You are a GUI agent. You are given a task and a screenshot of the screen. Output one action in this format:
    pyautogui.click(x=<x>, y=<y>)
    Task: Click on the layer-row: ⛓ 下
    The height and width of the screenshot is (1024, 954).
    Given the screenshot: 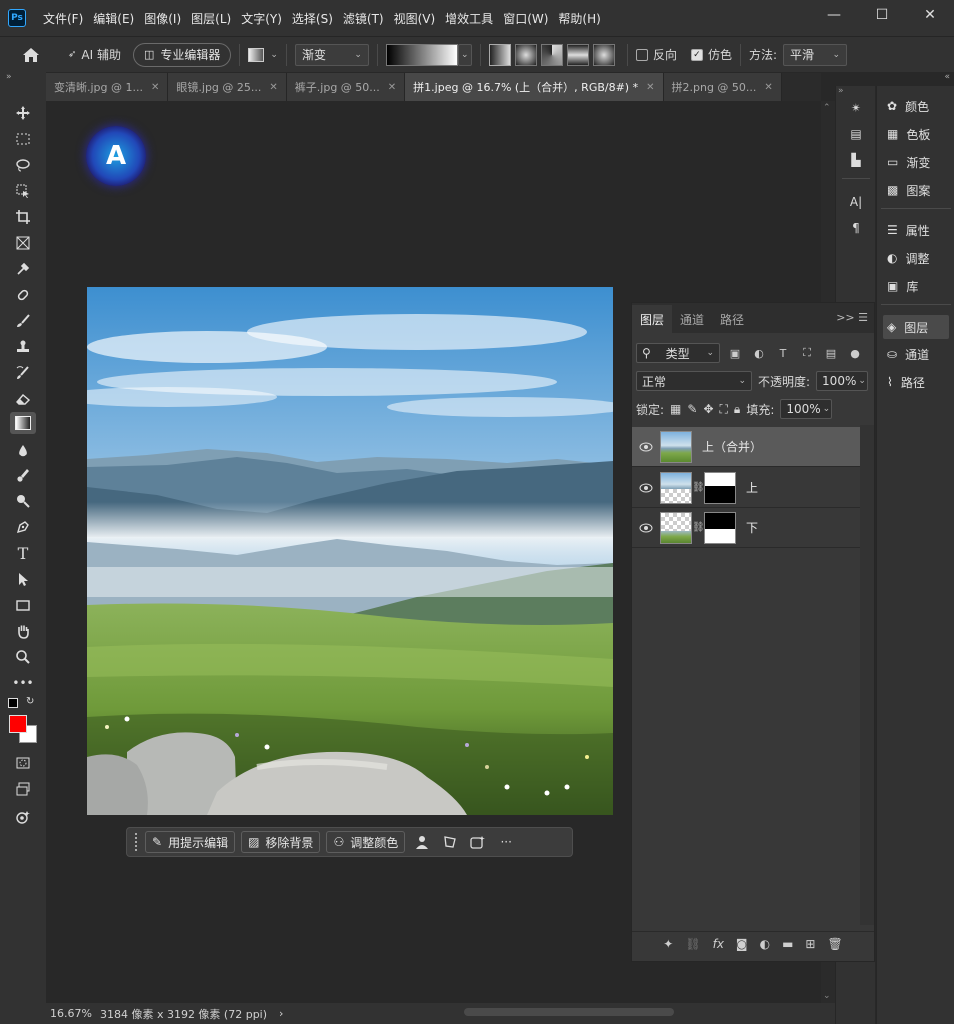 What is the action you would take?
    pyautogui.click(x=746, y=528)
    